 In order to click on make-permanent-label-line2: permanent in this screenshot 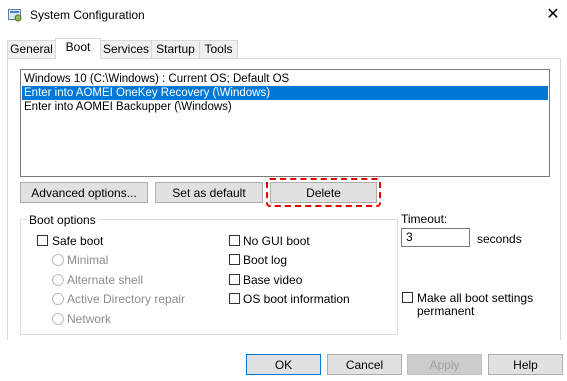, I will do `click(446, 311)`.